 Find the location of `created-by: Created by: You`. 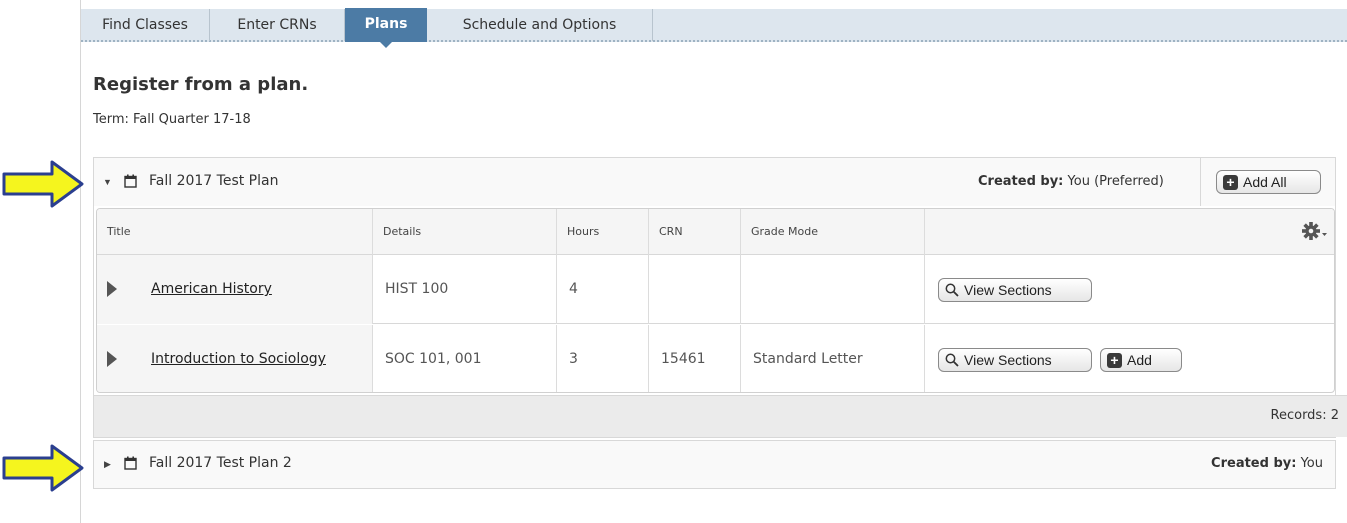

created-by: Created by: You is located at coordinates (1267, 463).